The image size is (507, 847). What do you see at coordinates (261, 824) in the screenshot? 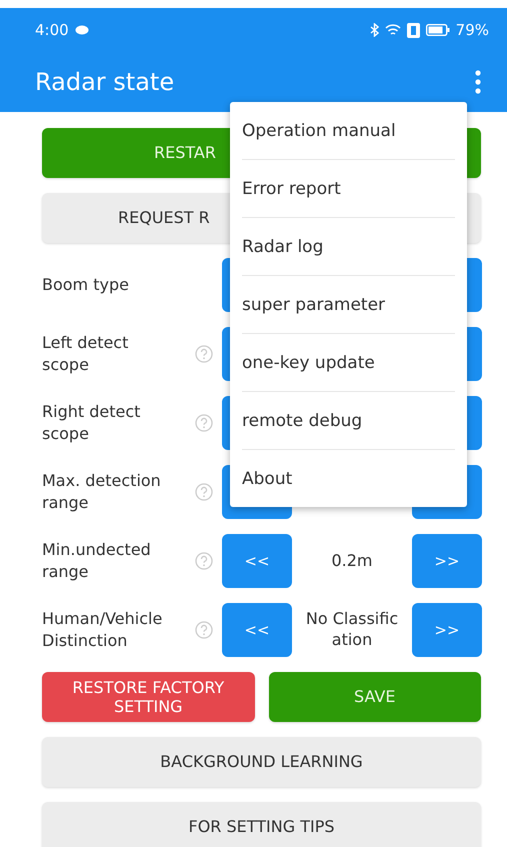
I see `action-button: FOR SETTING TIPS` at bounding box center [261, 824].